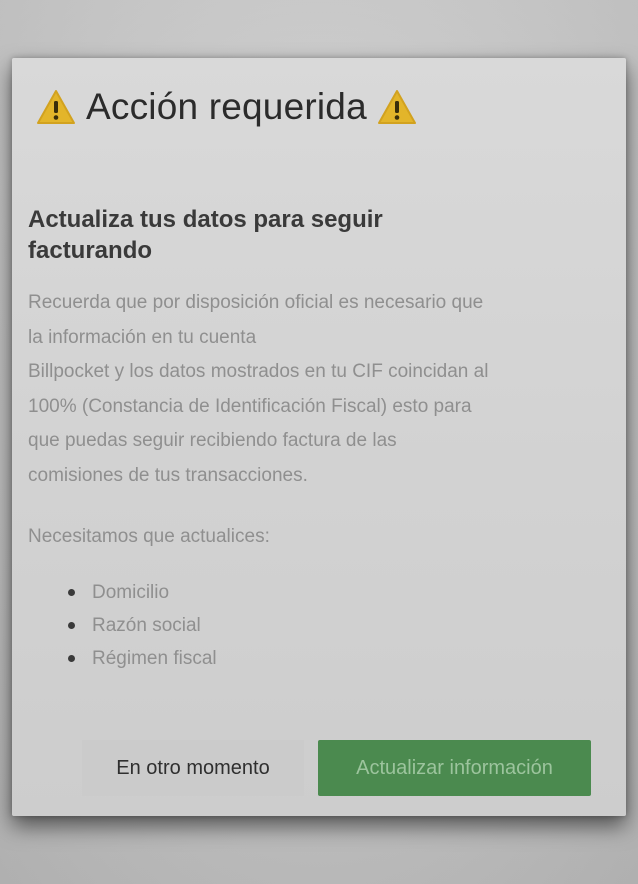 The image size is (638, 884). Describe the element at coordinates (454, 768) in the screenshot. I see `update-information-button: Actualizar información` at that location.